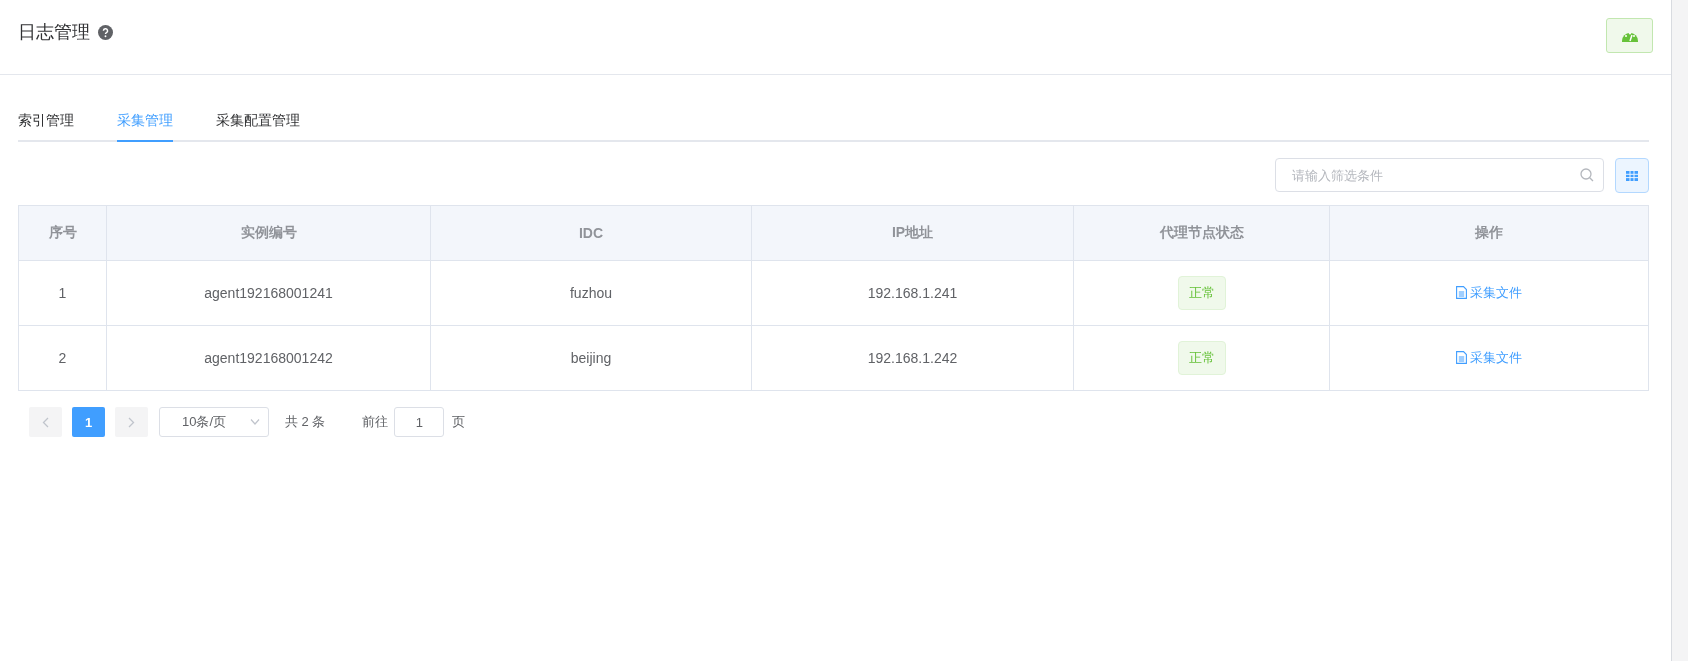 The height and width of the screenshot is (661, 1688). I want to click on table-cell: beijing, so click(591, 358).